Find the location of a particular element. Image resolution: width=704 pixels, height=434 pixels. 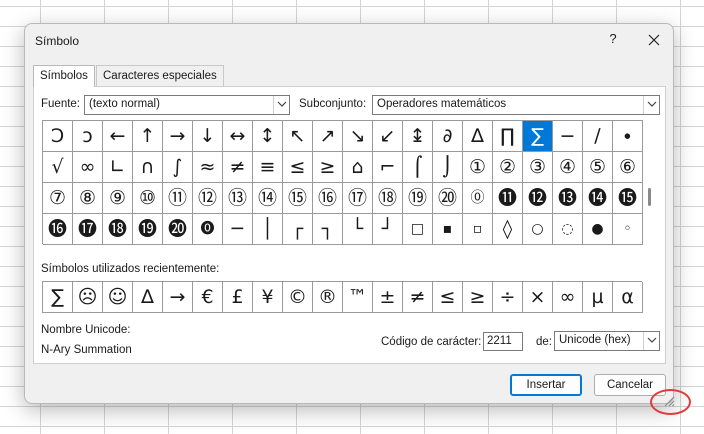

recent-symbol-cell: ≠ is located at coordinates (418, 297).